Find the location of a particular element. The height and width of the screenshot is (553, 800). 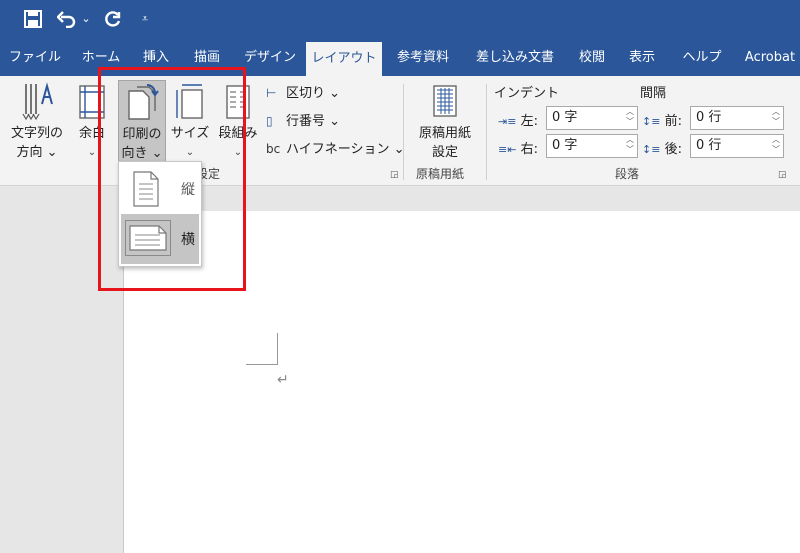

indent-left-input: 0 字 ︿ ﹀ is located at coordinates (592, 118).